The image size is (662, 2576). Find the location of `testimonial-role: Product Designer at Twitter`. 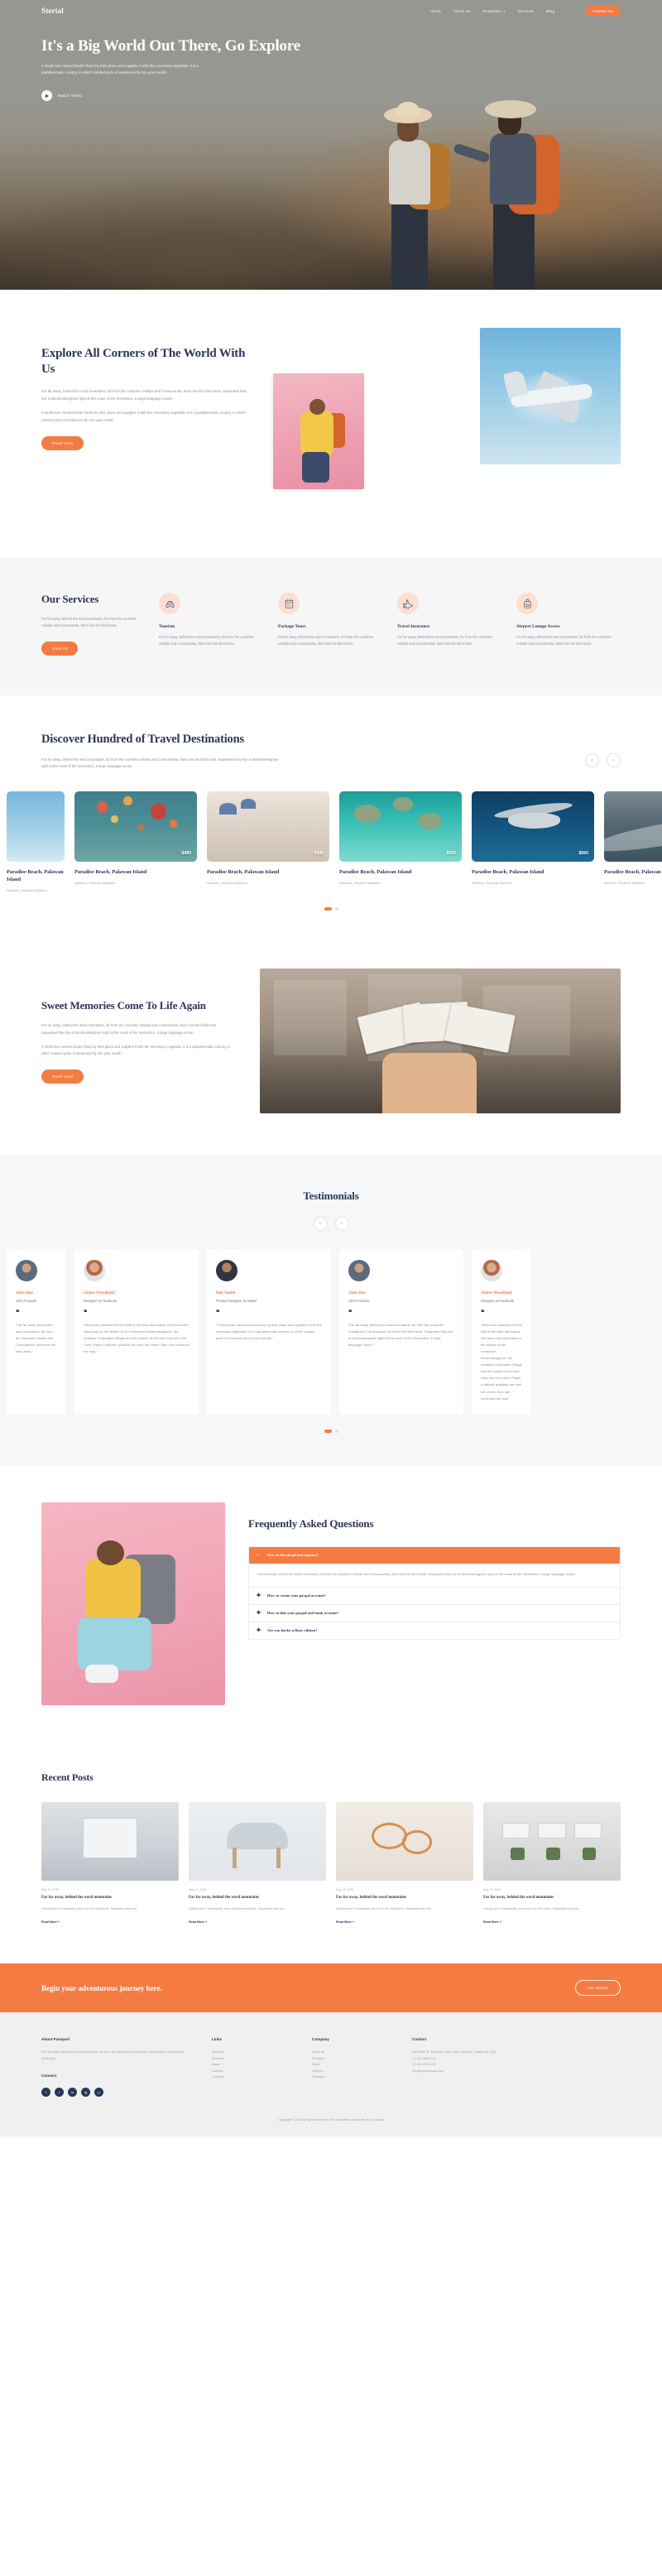

testimonial-role: Product Designer at Twitter is located at coordinates (236, 1300).